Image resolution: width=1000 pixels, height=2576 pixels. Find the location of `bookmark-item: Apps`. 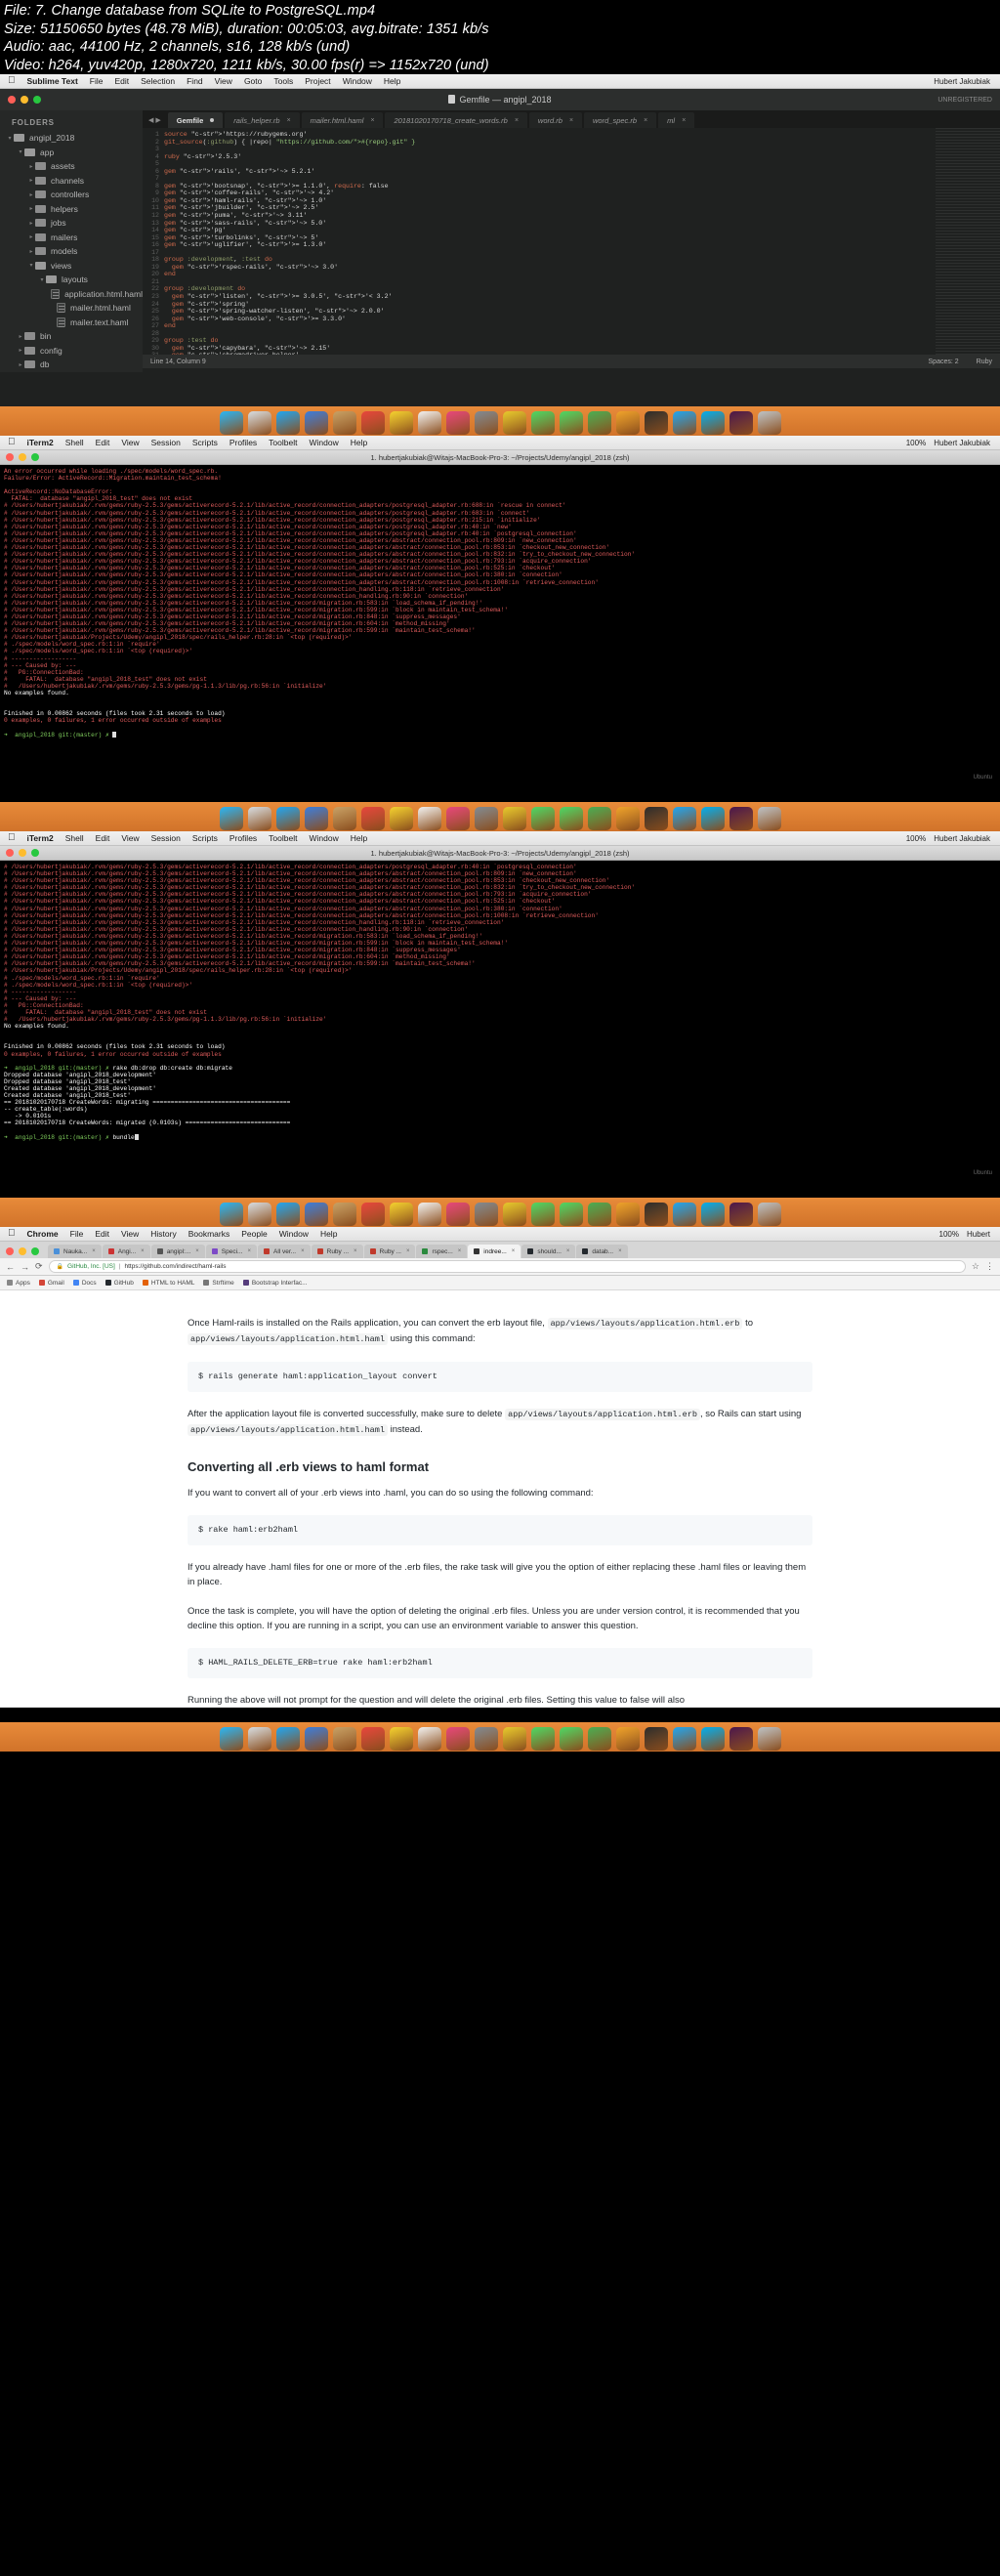

bookmark-item: Apps is located at coordinates (18, 1283).